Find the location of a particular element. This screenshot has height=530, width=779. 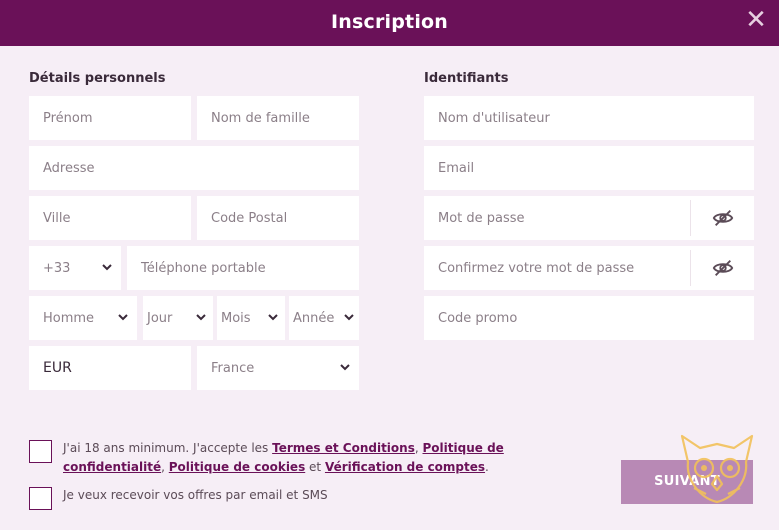

password-field: Mot de passe is located at coordinates (589, 218).